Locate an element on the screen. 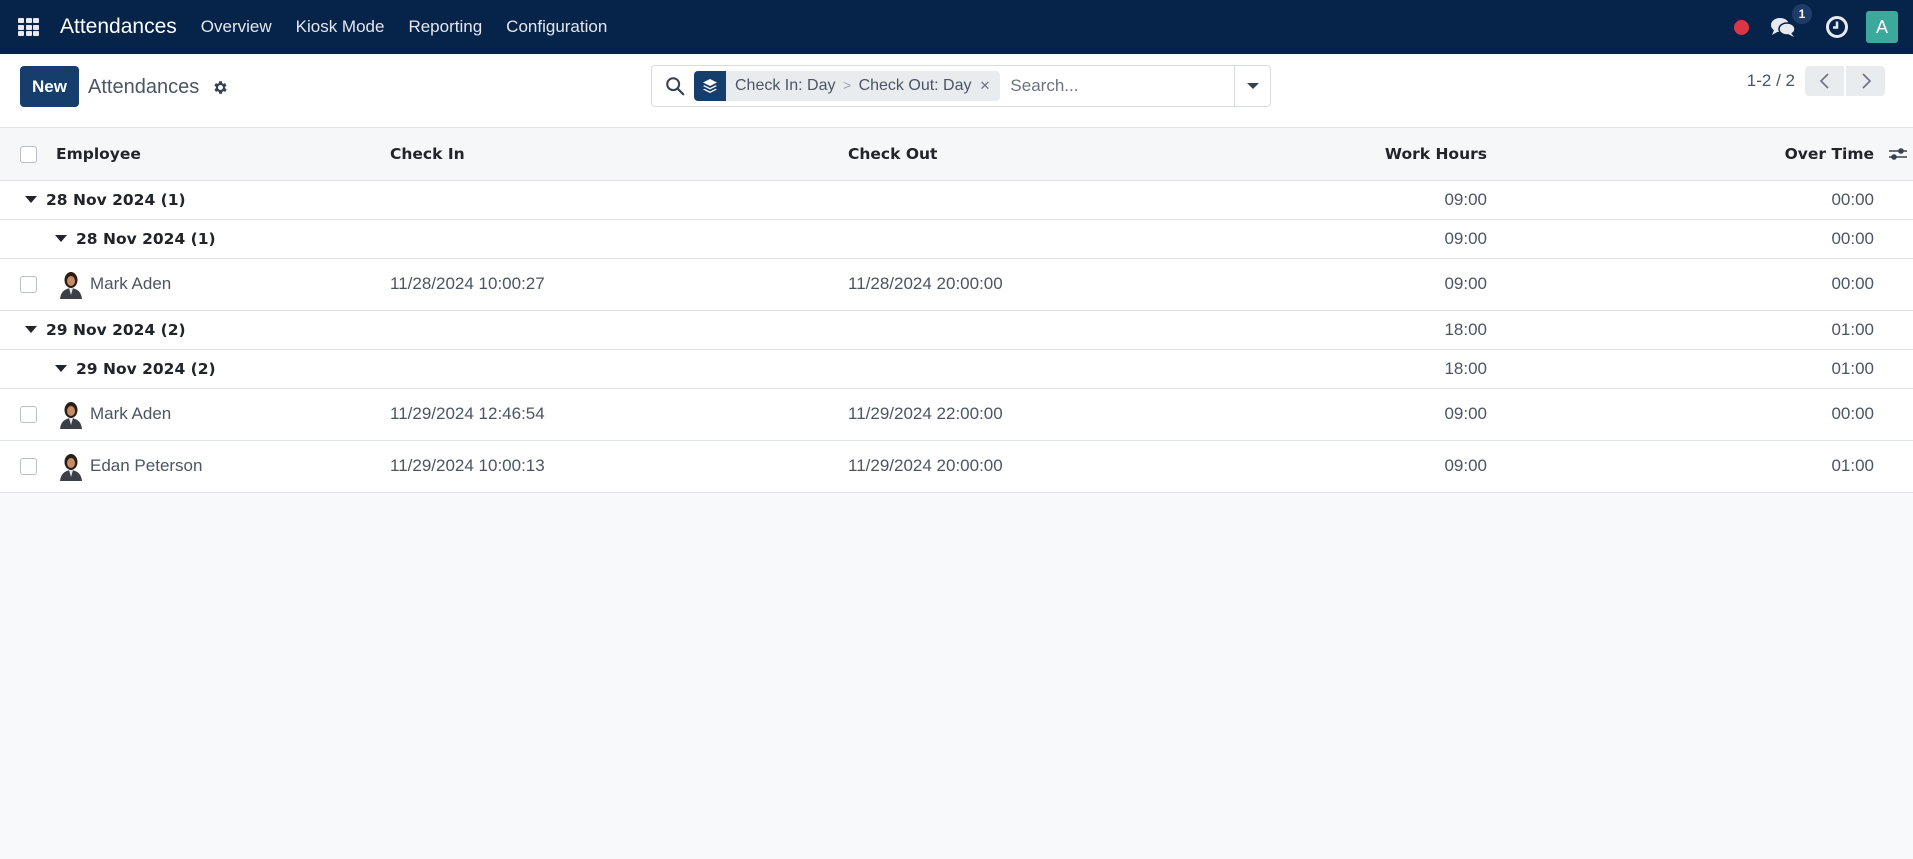  check-in-value: 11/29/2024 12:46:54 is located at coordinates (619, 414).